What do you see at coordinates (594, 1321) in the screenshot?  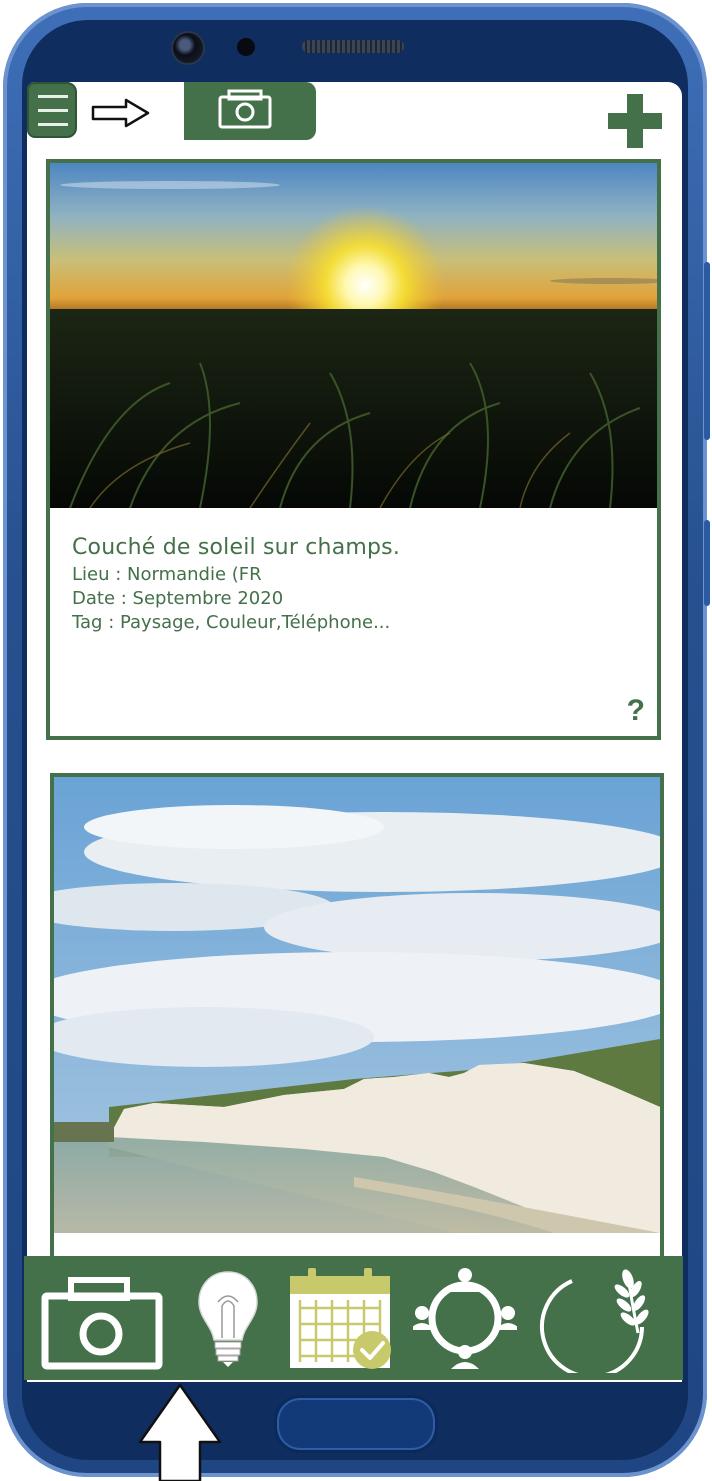 I see `wheat-leaf-icon` at bounding box center [594, 1321].